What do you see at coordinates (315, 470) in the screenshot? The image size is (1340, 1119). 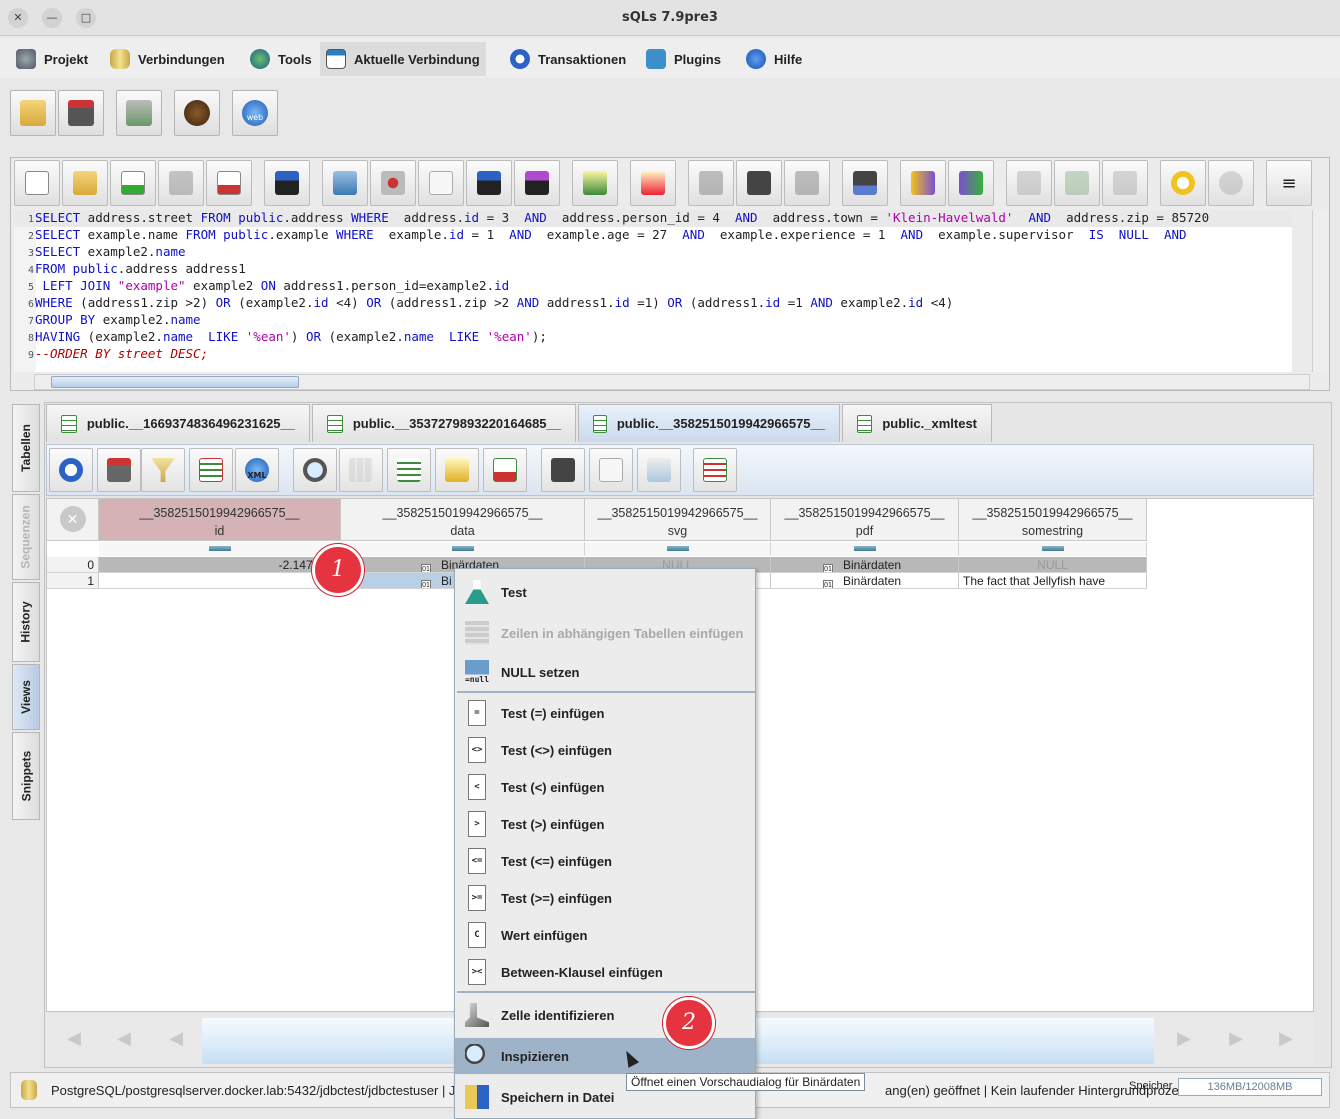 I see `search-button` at bounding box center [315, 470].